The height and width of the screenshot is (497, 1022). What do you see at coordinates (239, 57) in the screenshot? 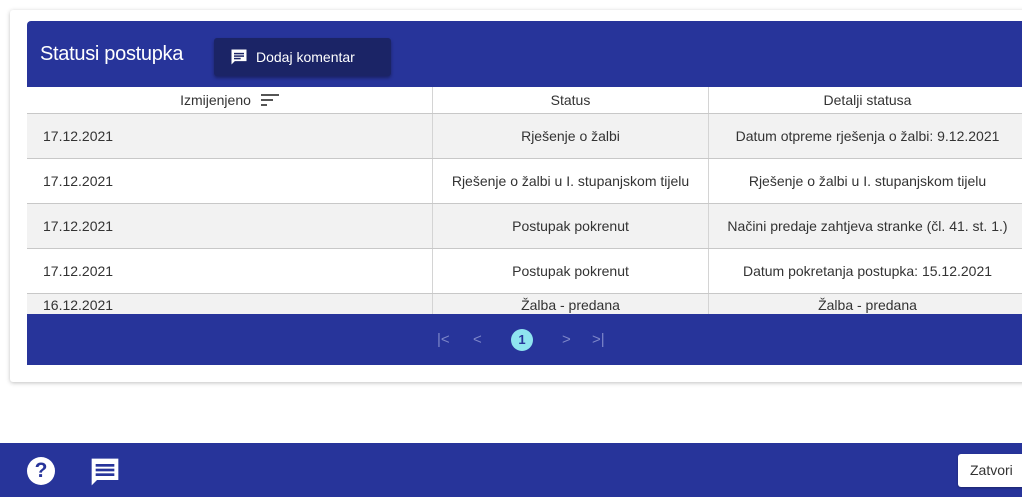
I see `comment-icon` at bounding box center [239, 57].